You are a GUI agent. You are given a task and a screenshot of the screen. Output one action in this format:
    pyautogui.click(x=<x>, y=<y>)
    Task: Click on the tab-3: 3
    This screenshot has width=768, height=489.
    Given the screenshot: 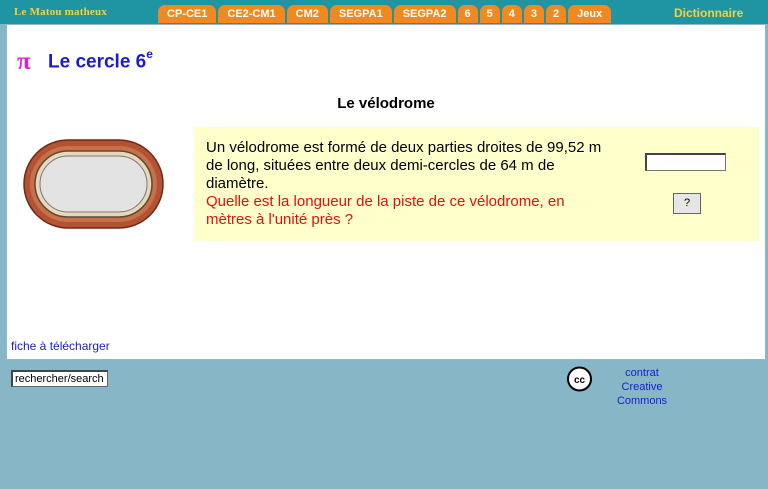 What is the action you would take?
    pyautogui.click(x=533, y=14)
    